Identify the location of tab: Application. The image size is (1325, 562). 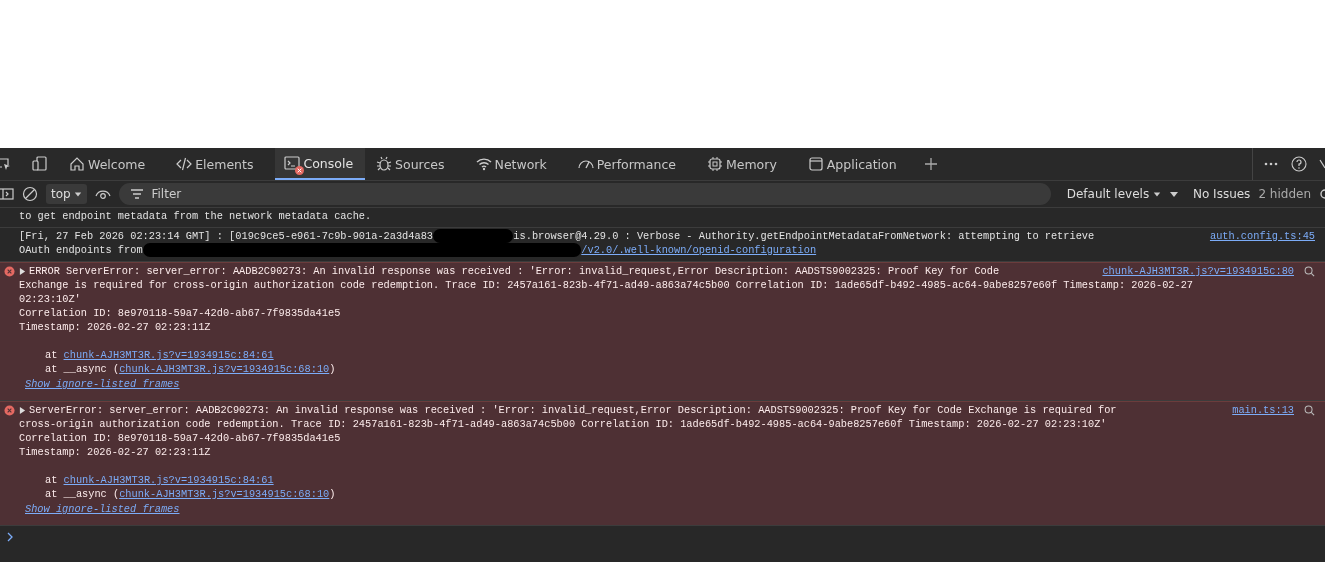
(853, 164).